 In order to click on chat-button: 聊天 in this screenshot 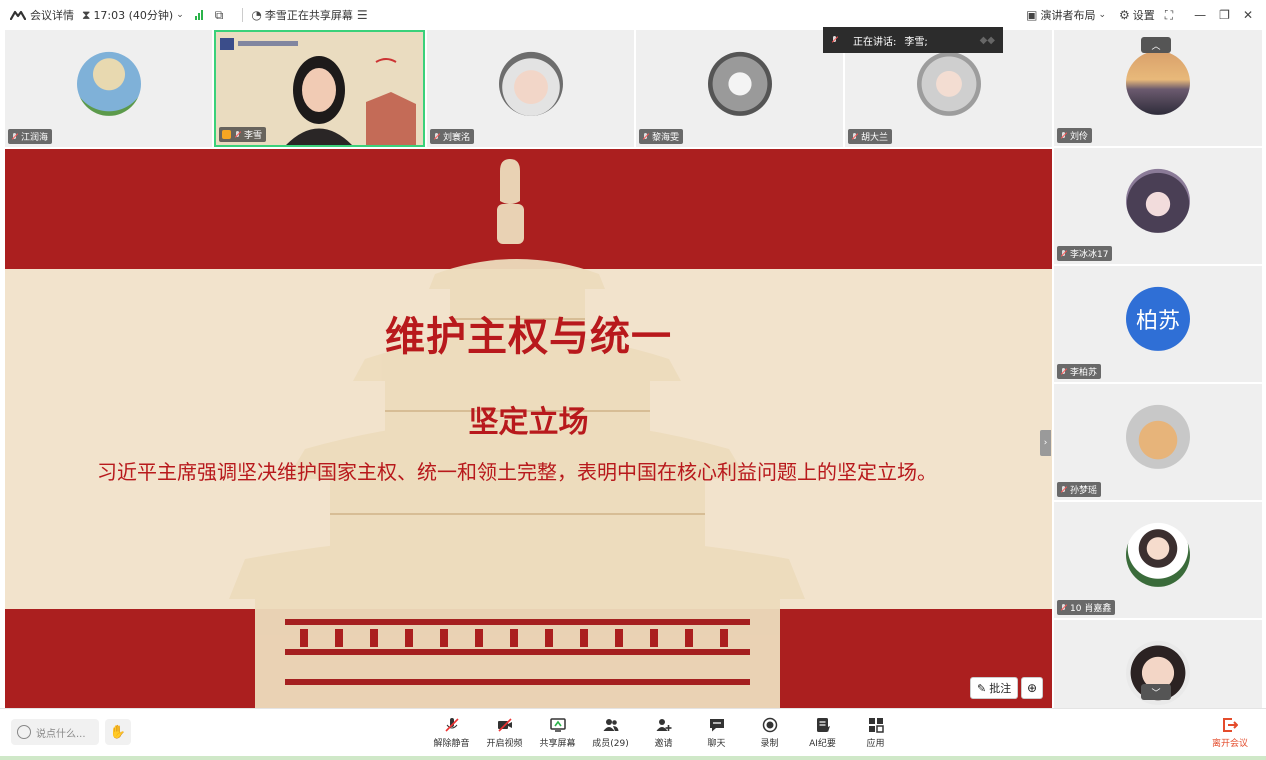, I will do `click(716, 733)`.